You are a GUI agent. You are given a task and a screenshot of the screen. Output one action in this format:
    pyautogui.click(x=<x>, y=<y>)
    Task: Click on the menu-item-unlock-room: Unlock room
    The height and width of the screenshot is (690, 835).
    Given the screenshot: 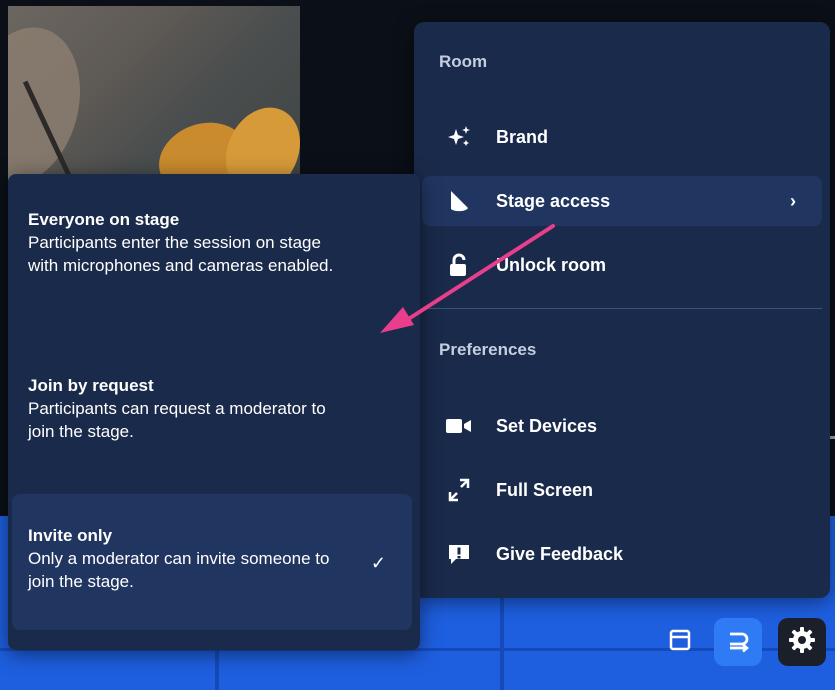 What is the action you would take?
    pyautogui.click(x=622, y=265)
    